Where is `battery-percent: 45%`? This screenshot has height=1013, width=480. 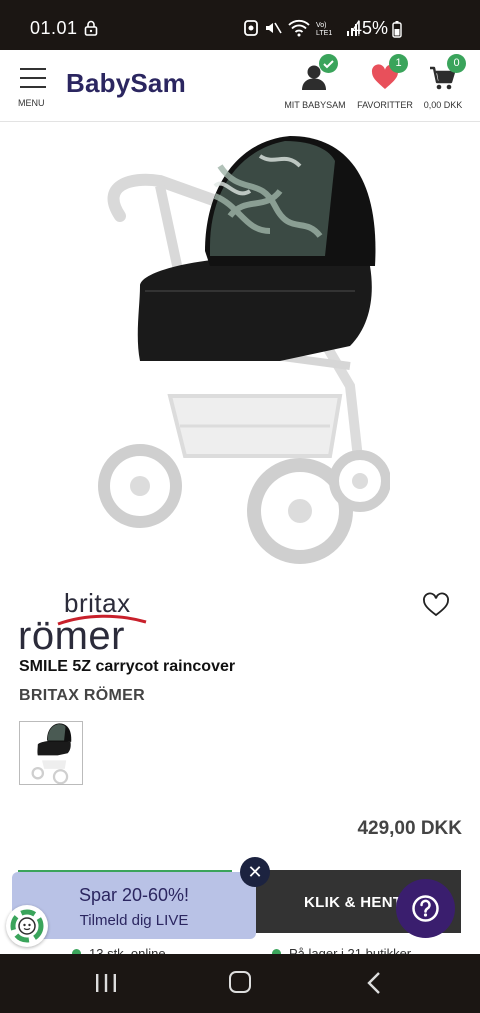
battery-percent: 45% is located at coordinates (370, 28).